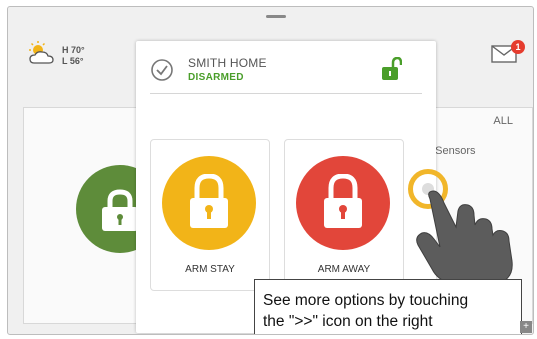 Image resolution: width=537 pixels, height=339 pixels. I want to click on unlocked-icon, so click(391, 71).